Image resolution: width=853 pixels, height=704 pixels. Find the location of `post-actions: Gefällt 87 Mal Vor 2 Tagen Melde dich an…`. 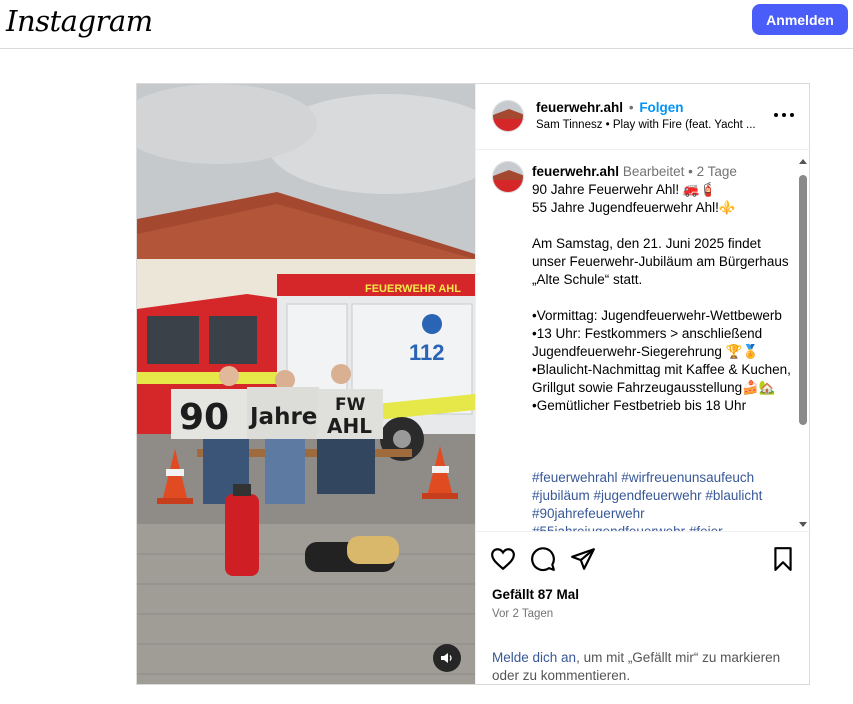

post-actions: Gefällt 87 Mal Vor 2 Tagen Melde dich an… is located at coordinates (643, 607).